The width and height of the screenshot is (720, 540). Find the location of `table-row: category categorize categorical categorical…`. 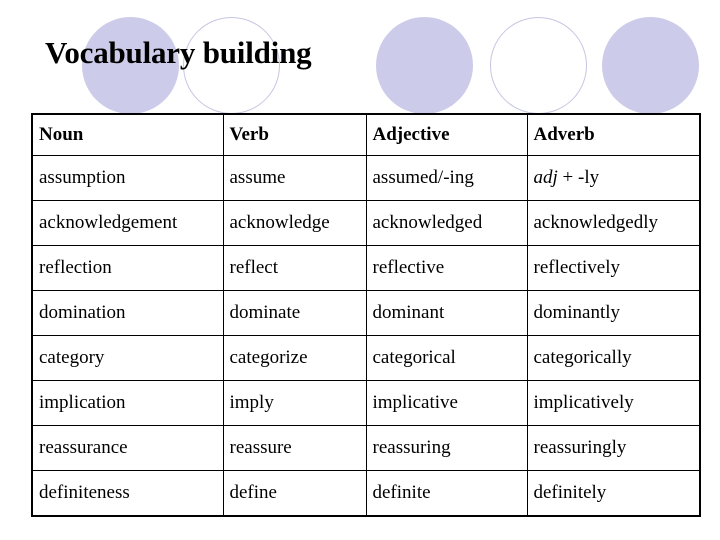

table-row: category categorize categorical categorical… is located at coordinates (366, 358).